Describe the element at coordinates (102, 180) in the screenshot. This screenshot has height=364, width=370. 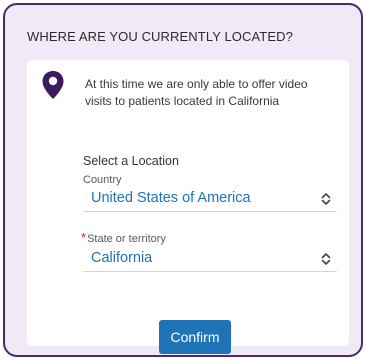
I see `country-label: Country` at that location.